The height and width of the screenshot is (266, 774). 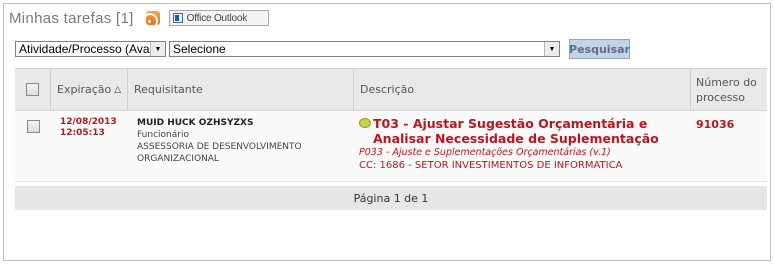 I want to click on header-select-all-cell, so click(x=33, y=89).